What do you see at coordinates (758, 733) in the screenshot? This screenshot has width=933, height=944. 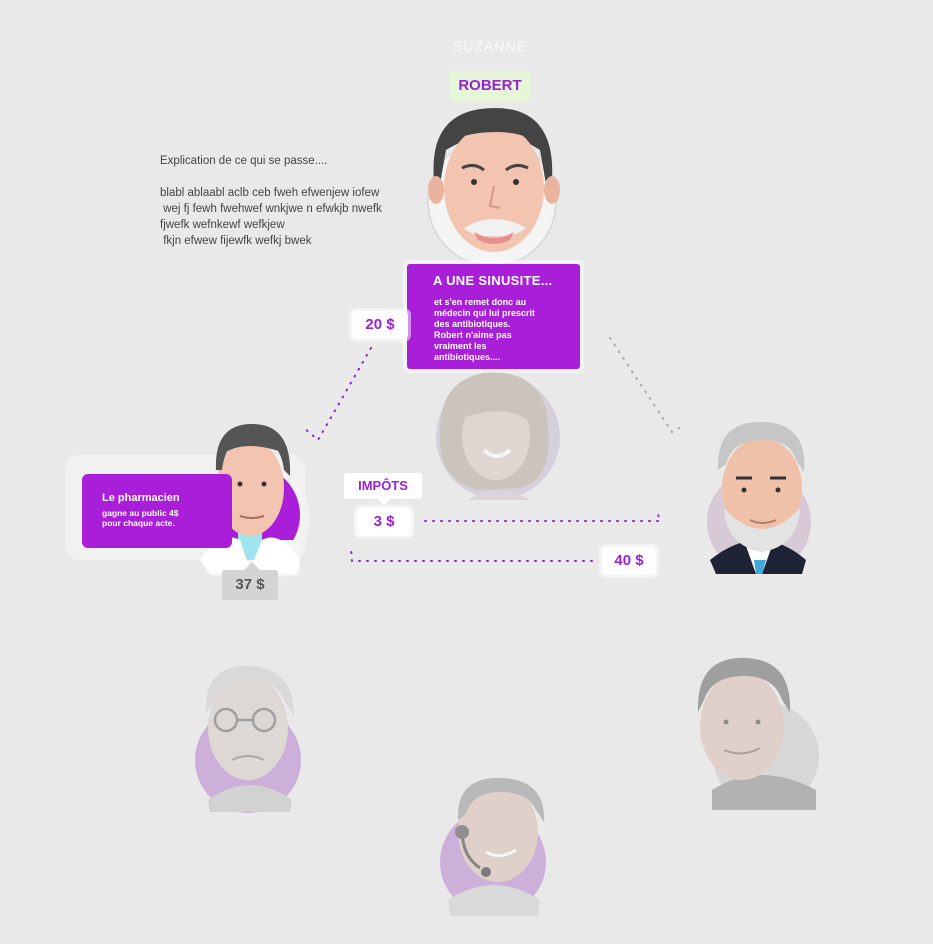 I see `faded-avatar-man` at bounding box center [758, 733].